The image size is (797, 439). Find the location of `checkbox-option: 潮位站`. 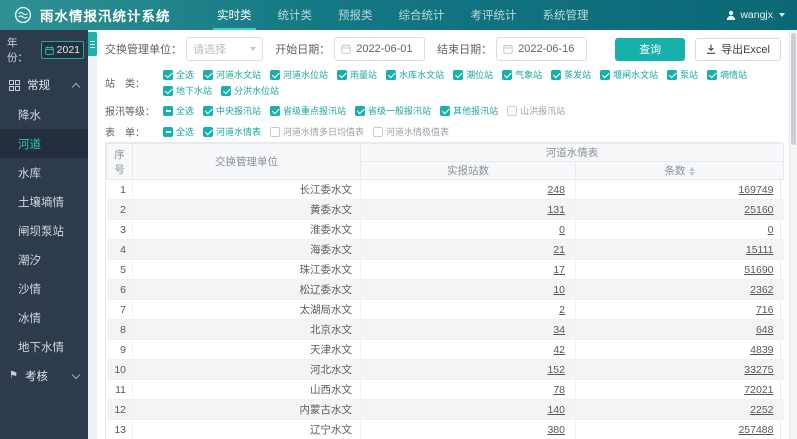

checkbox-option: 潮位站 is located at coordinates (473, 74).